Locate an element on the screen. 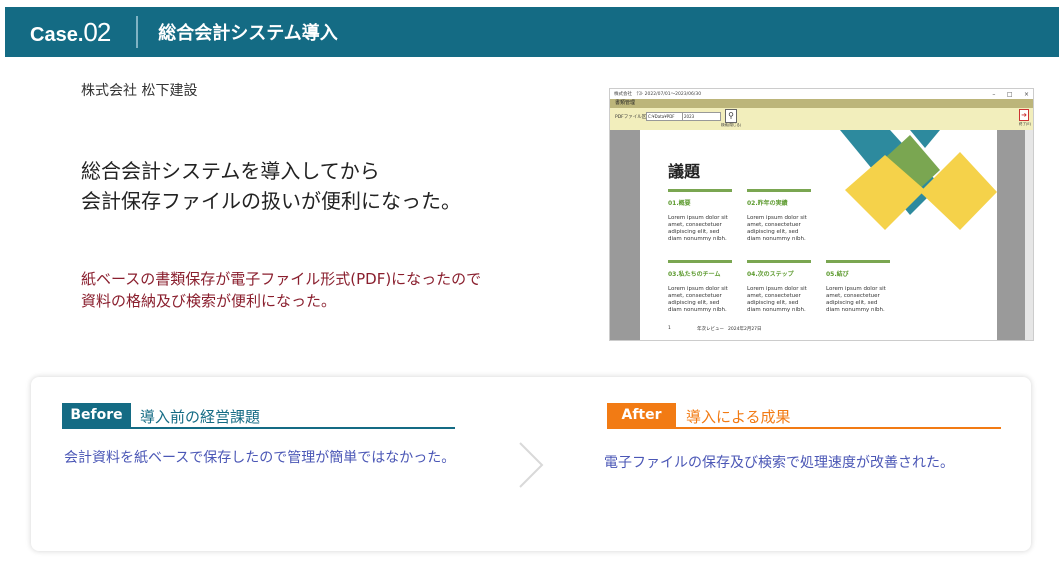 This screenshot has width=1064, height=566. maximize-icon: □ is located at coordinates (1010, 94).